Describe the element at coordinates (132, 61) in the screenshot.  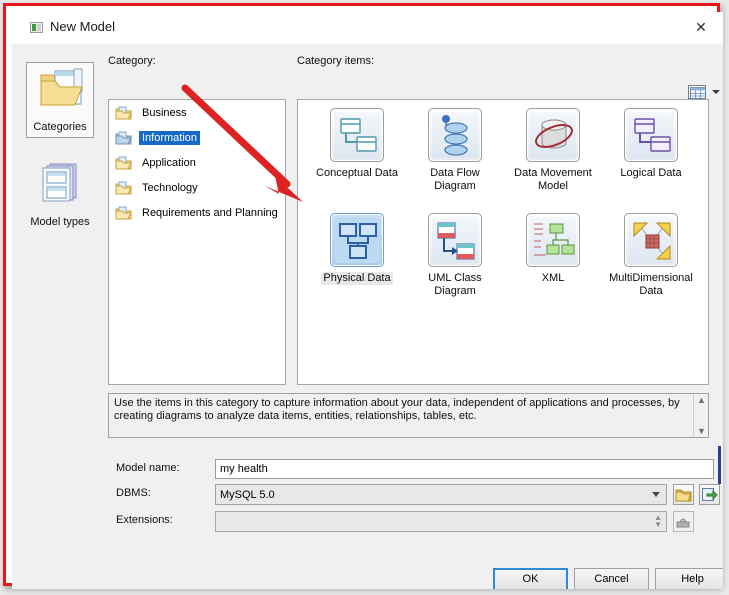
I see `category-label: Category:` at that location.